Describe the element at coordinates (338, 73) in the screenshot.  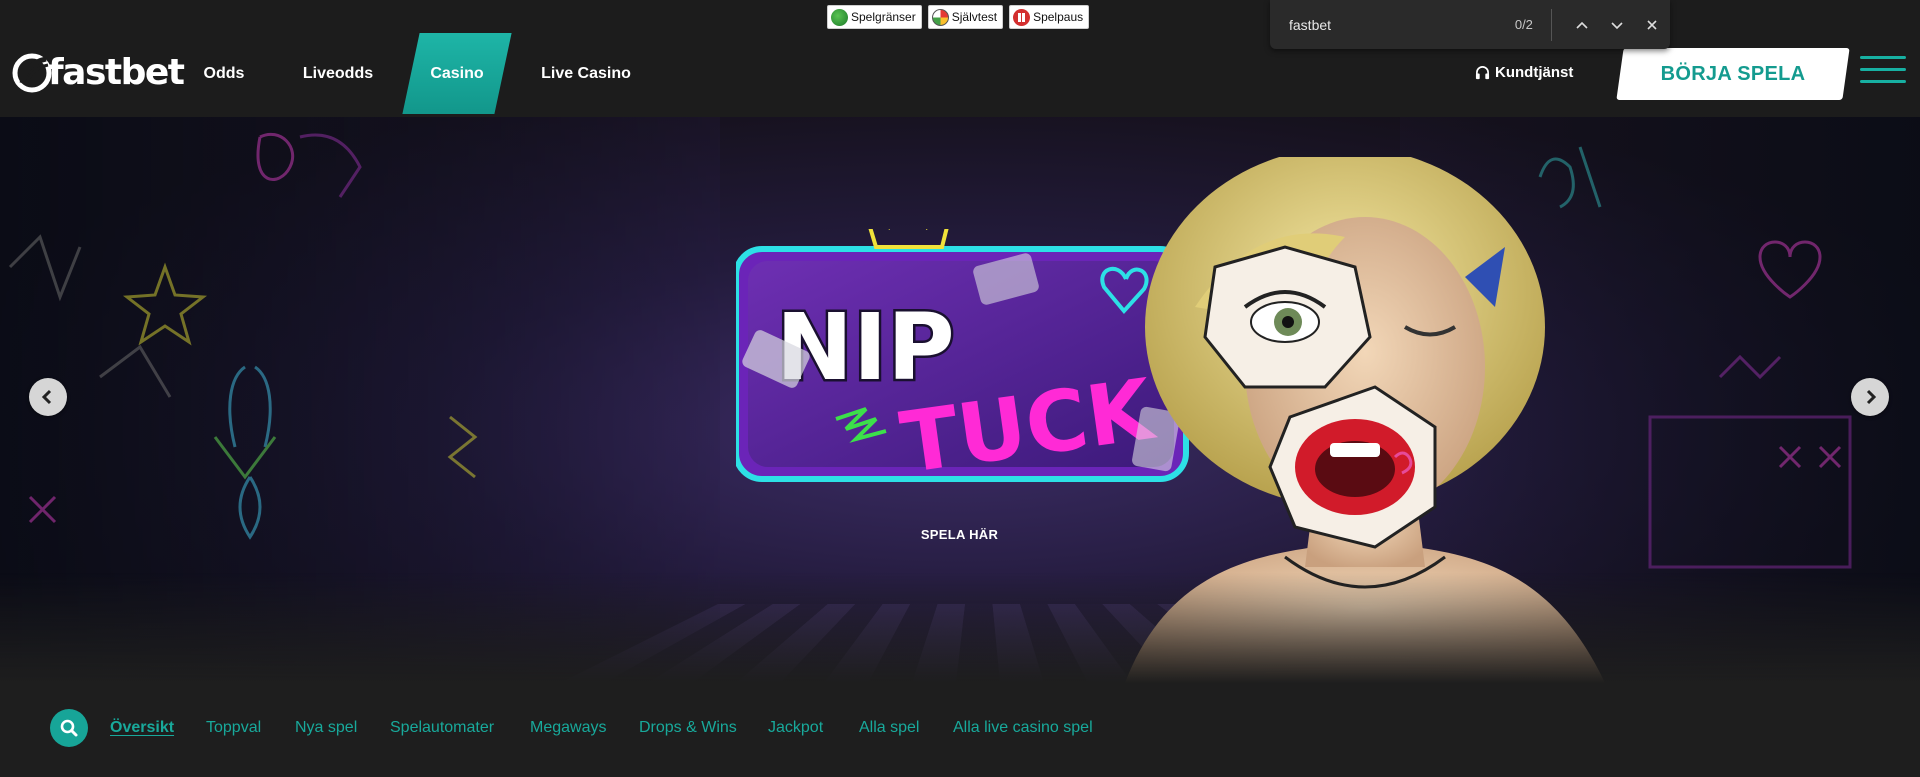
I see `nav-liveodds: Liveodds` at that location.